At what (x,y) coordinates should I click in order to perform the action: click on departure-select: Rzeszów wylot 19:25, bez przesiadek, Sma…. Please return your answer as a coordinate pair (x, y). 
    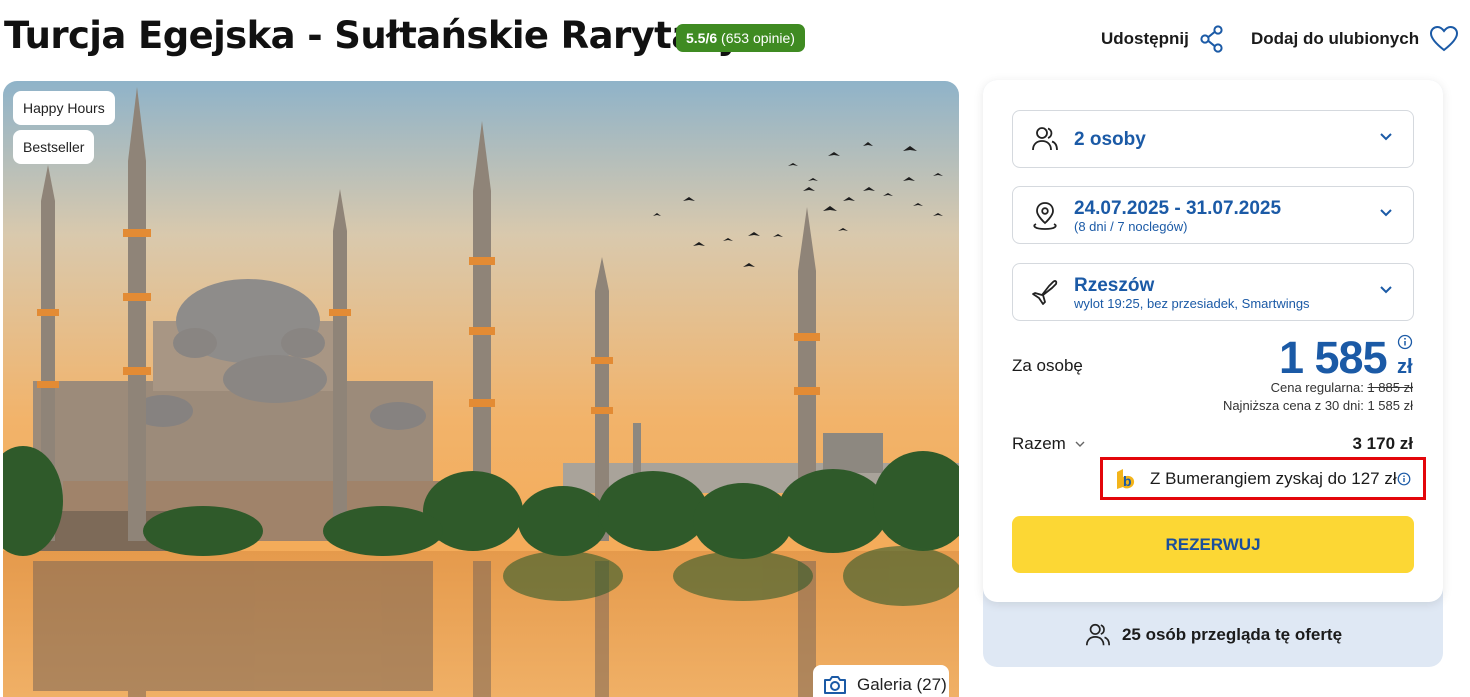
    Looking at the image, I should click on (1213, 292).